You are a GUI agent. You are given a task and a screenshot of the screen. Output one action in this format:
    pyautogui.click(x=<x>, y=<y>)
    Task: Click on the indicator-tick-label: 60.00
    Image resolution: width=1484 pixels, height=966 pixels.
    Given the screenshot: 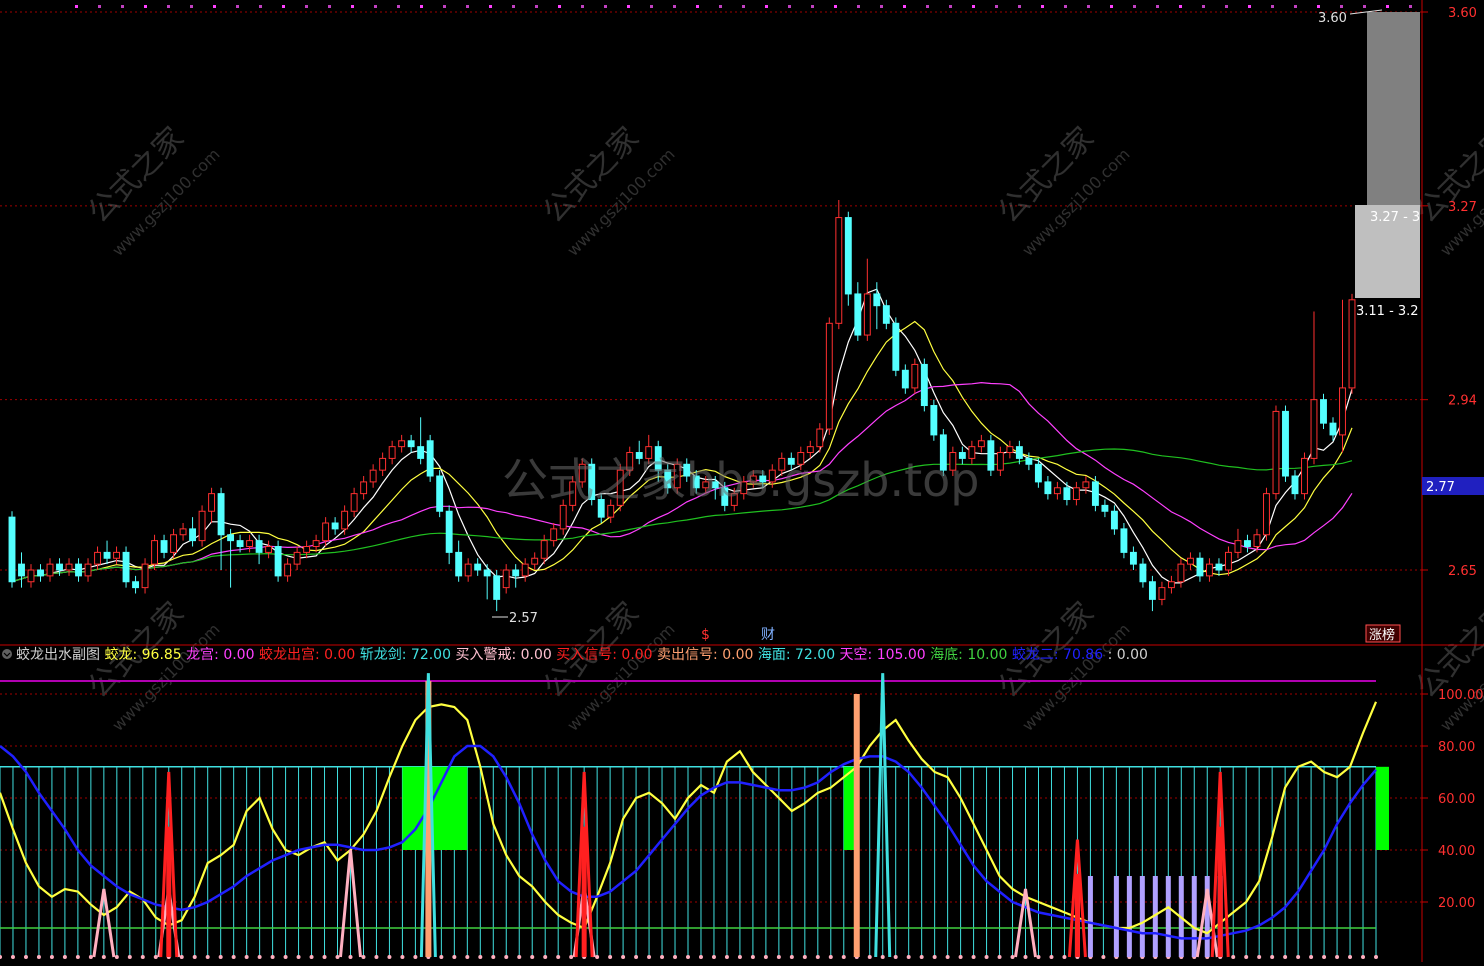 What is the action you would take?
    pyautogui.click(x=1456, y=799)
    